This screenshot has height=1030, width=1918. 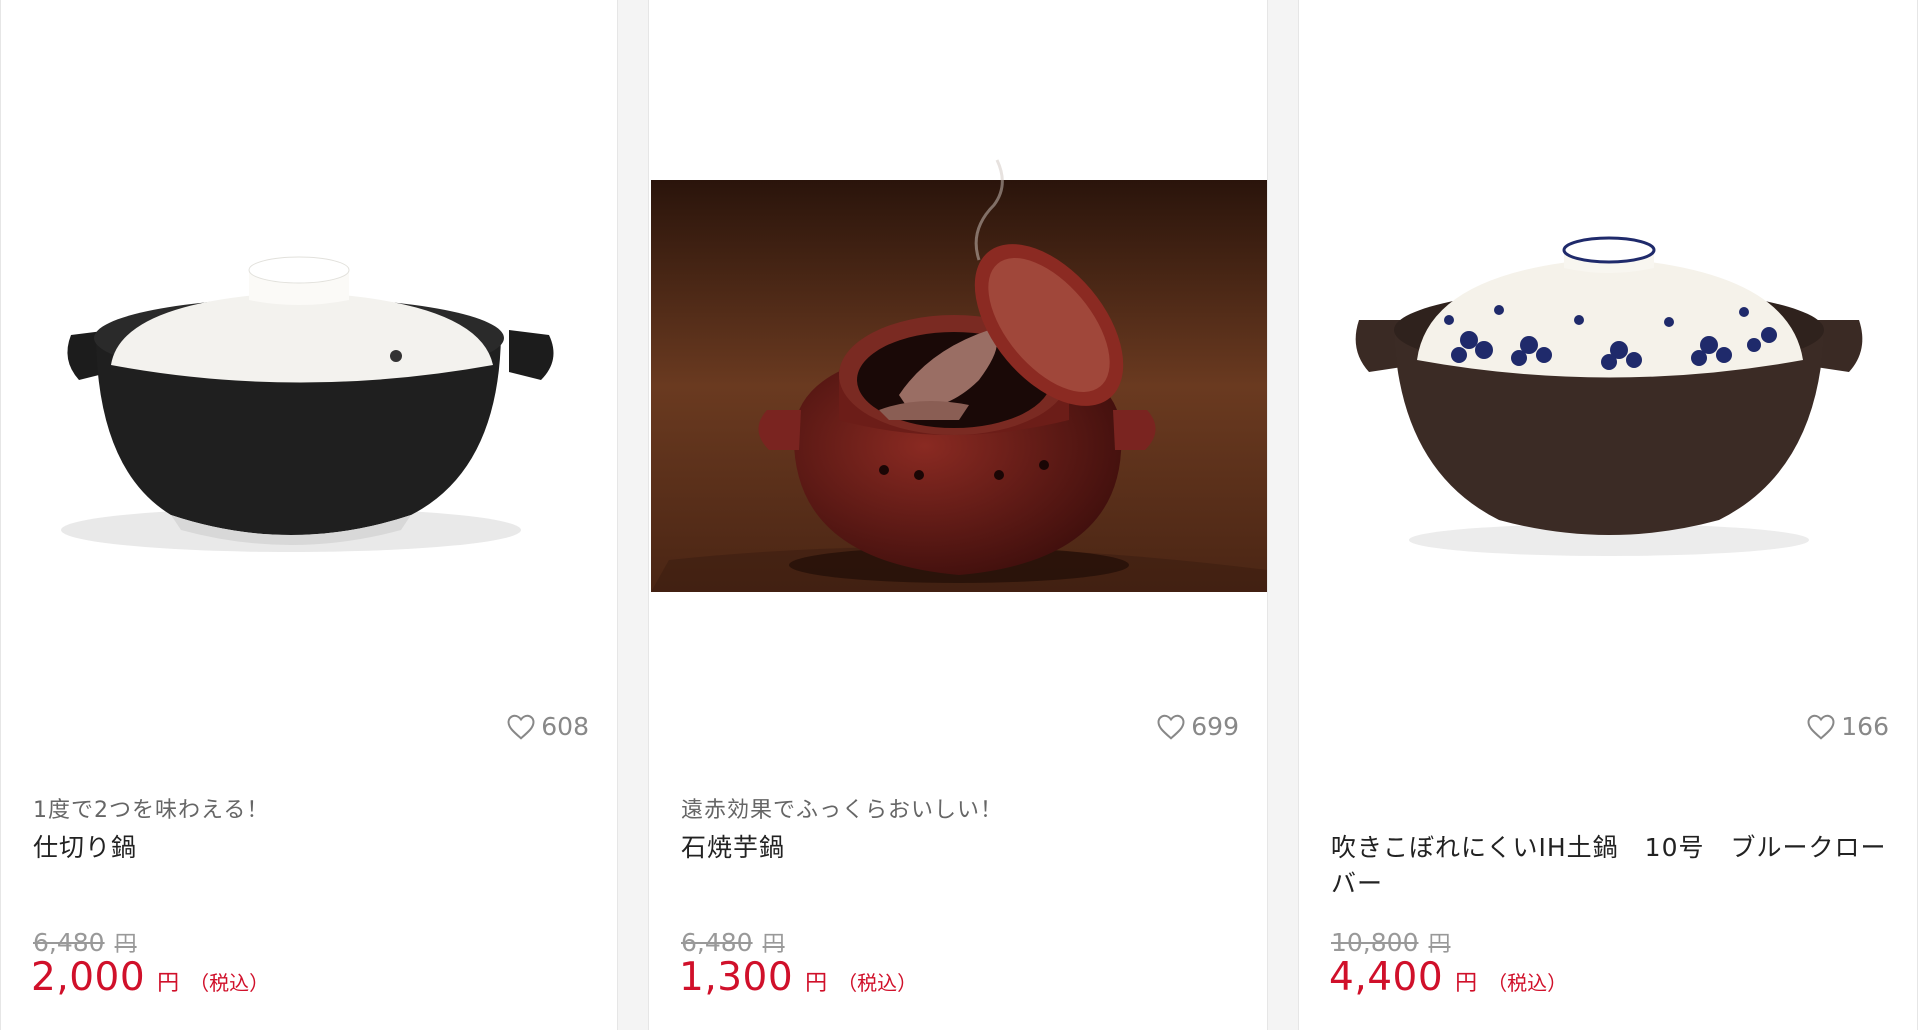 I want to click on sale-price: 4,400 円 （税込）, so click(x=1448, y=977).